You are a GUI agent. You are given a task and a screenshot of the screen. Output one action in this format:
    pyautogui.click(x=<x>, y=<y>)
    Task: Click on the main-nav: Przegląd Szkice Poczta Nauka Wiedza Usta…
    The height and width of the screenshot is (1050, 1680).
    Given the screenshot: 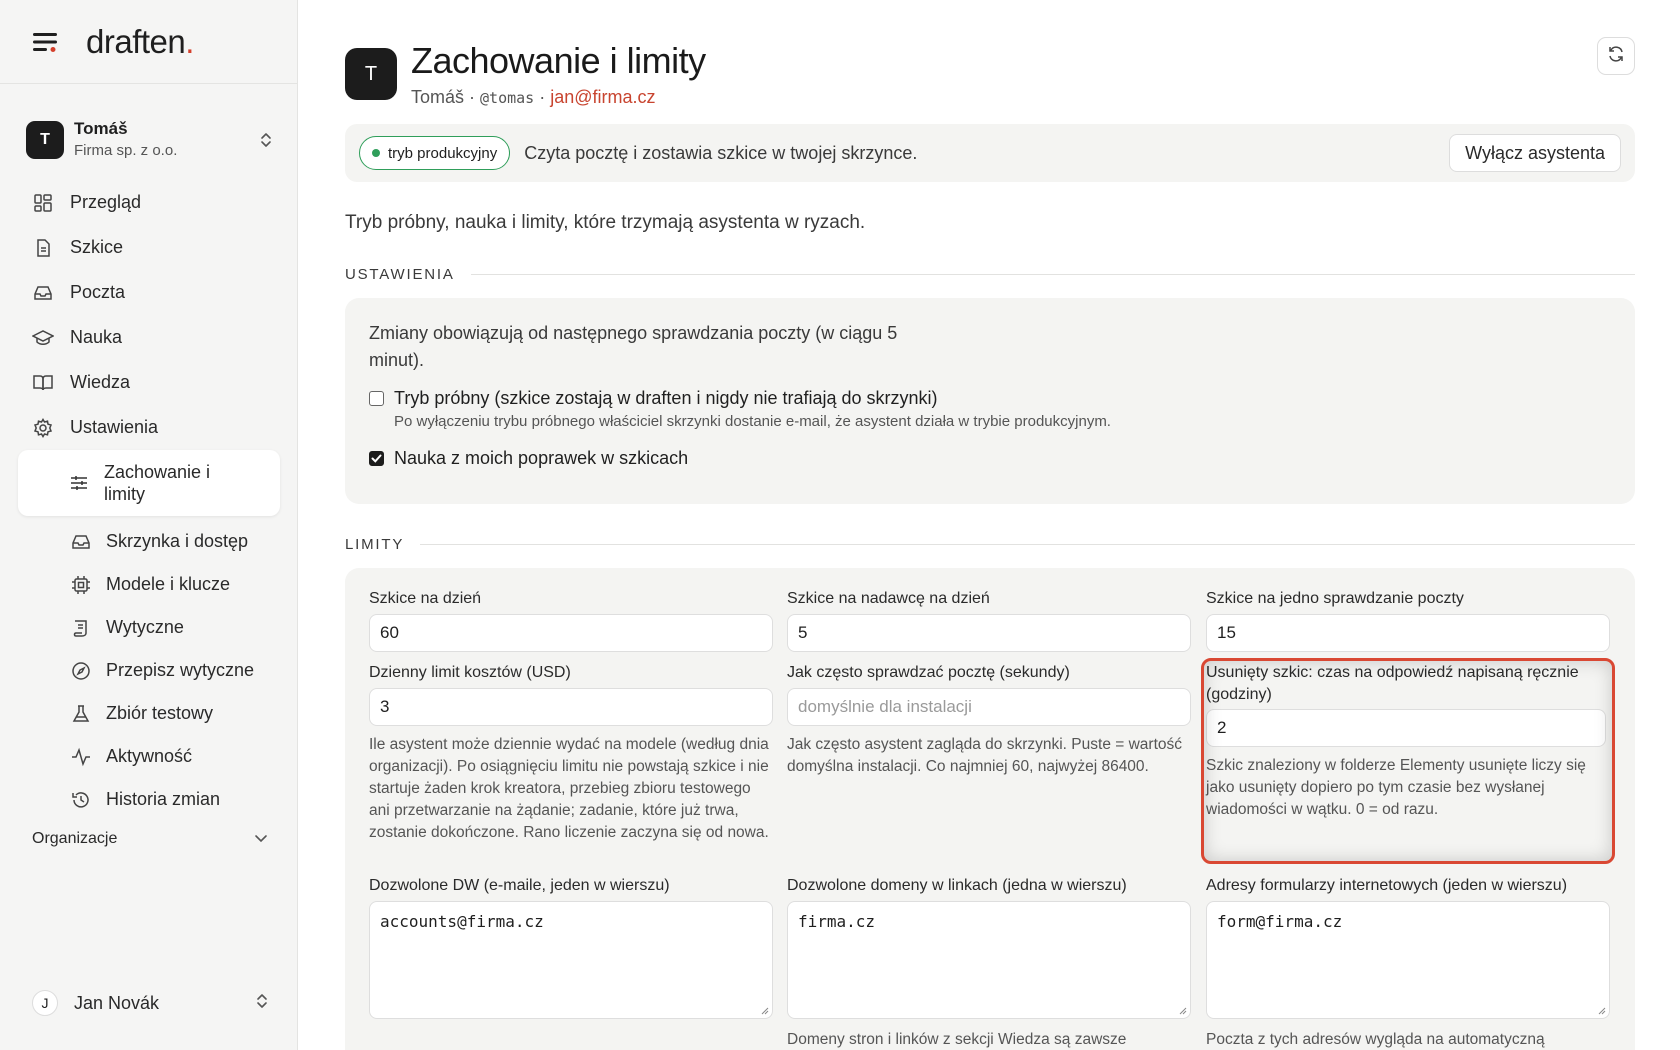 What is the action you would take?
    pyautogui.click(x=149, y=500)
    